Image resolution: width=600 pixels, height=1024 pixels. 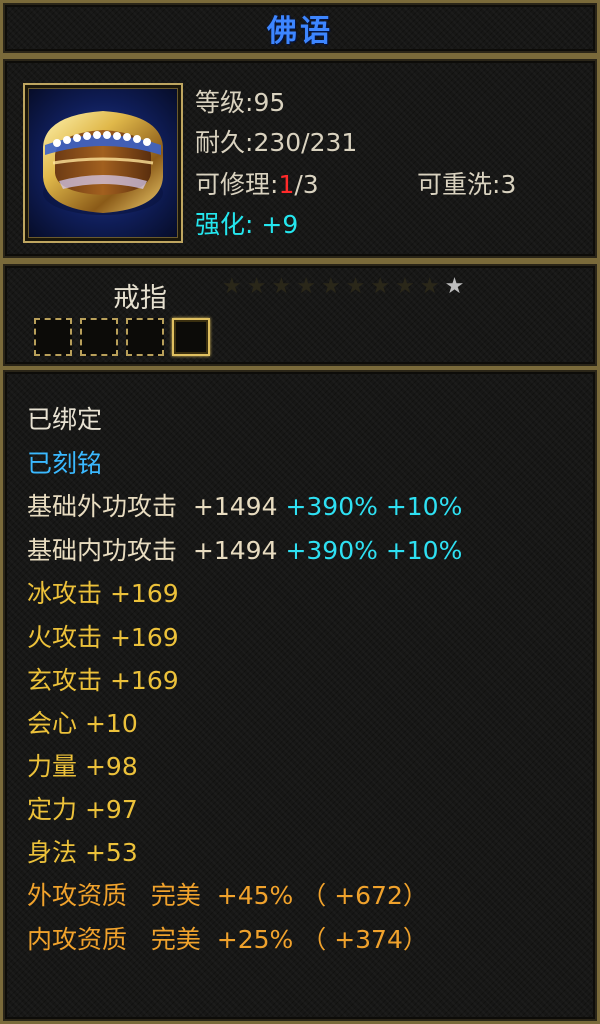 What do you see at coordinates (103, 637) in the screenshot?
I see `fire-attack-line: 火攻击 +169` at bounding box center [103, 637].